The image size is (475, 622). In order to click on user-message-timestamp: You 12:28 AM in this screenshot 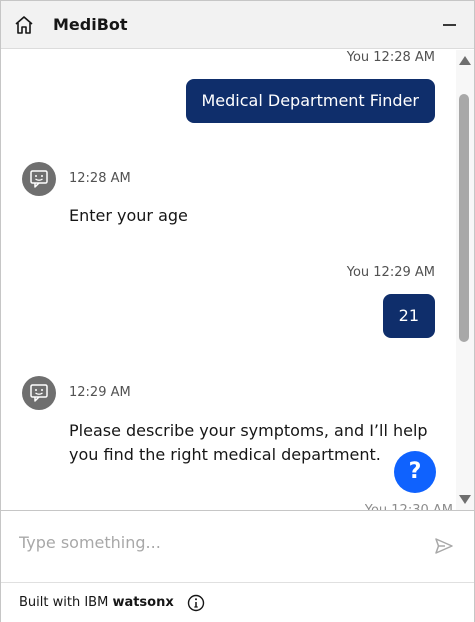, I will do `click(390, 57)`.